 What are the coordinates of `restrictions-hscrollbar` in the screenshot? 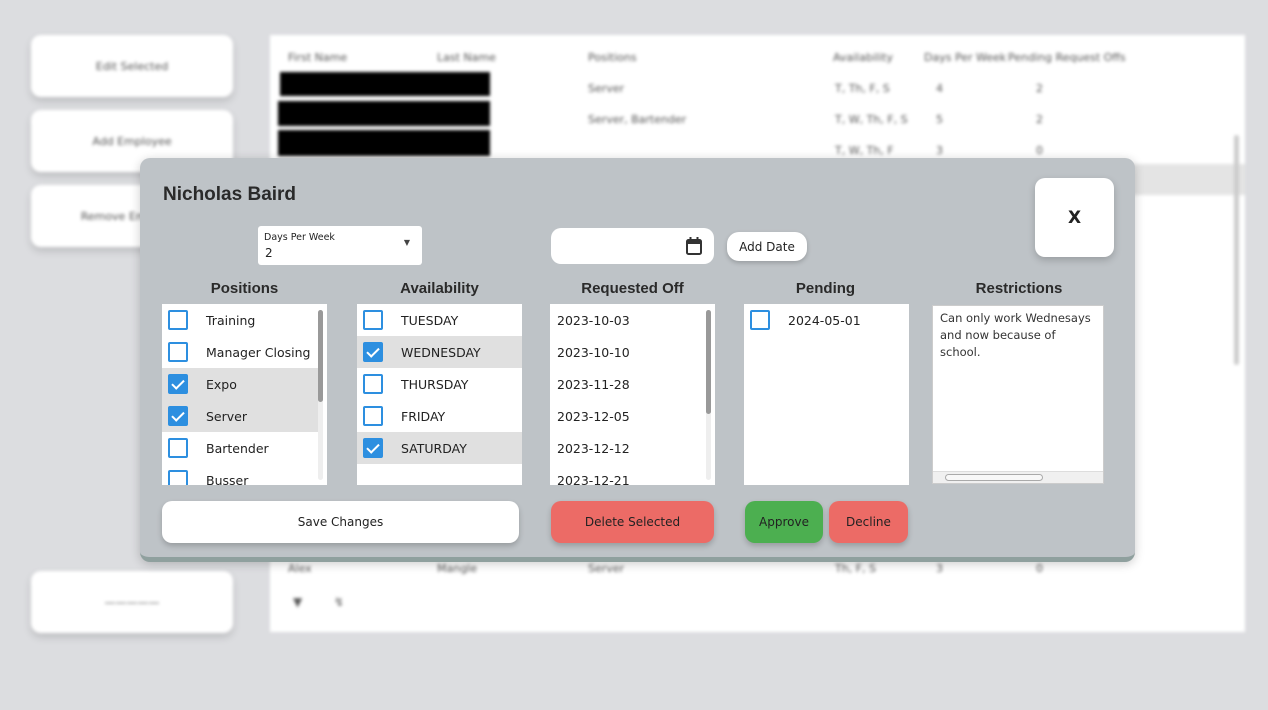 It's located at (1018, 477).